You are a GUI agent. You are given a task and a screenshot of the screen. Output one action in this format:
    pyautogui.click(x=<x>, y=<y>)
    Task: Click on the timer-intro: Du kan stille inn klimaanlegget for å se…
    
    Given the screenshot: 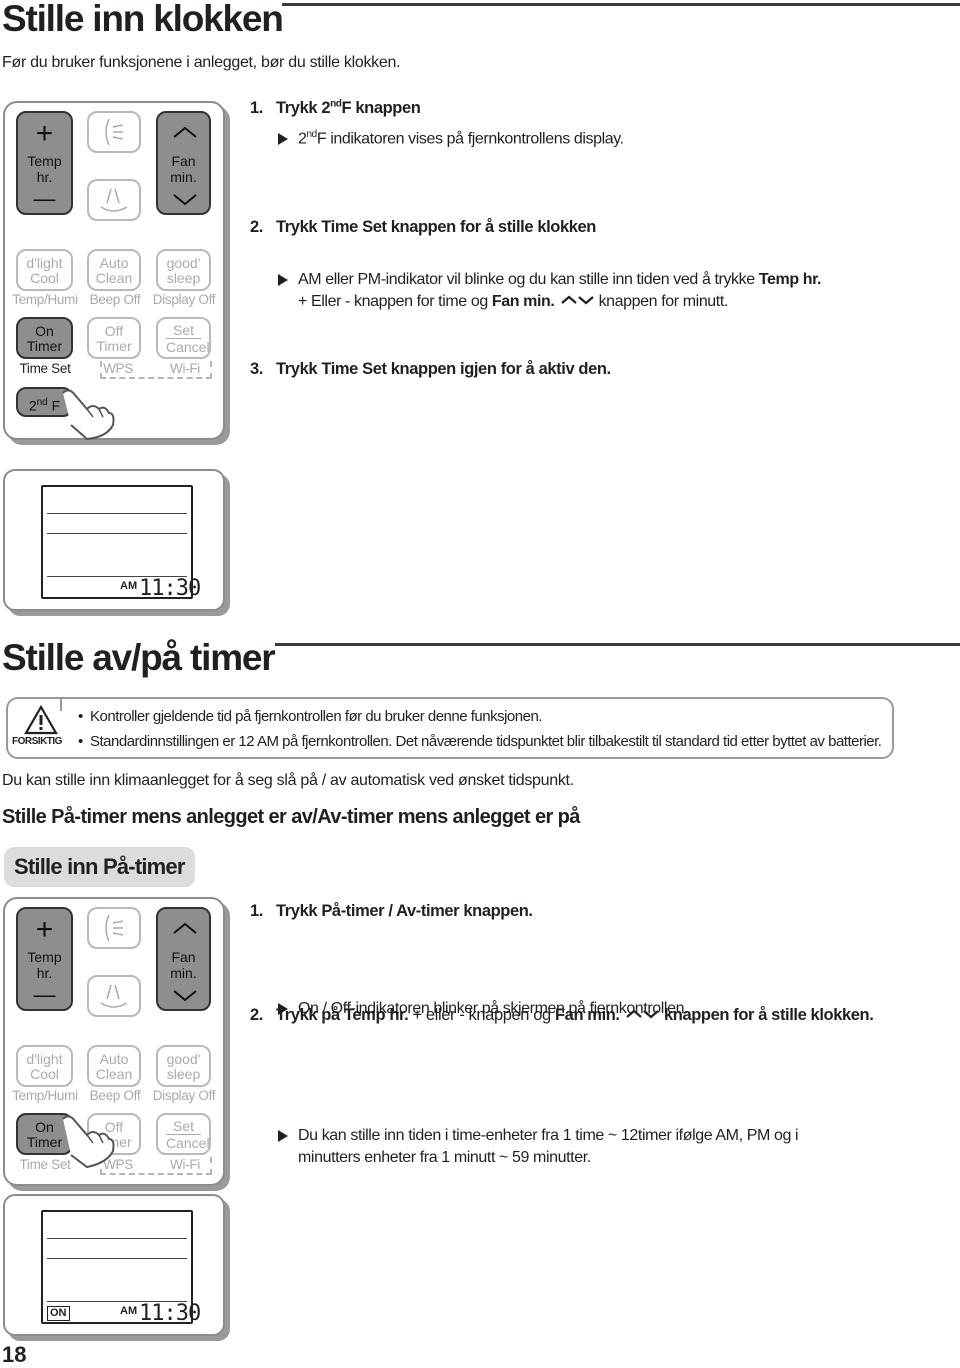 What is the action you would take?
    pyautogui.click(x=288, y=780)
    